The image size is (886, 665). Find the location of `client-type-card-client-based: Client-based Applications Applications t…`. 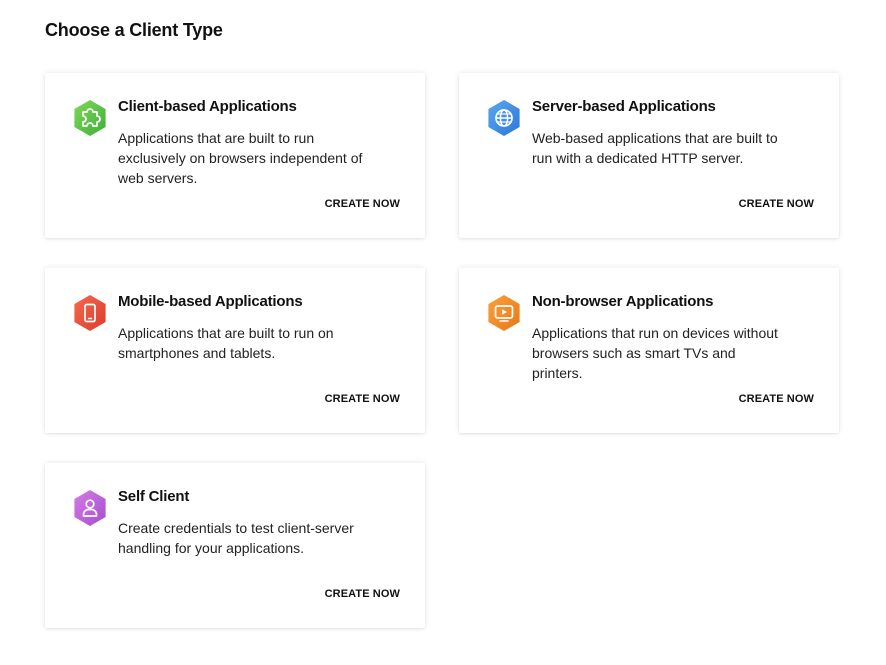

client-type-card-client-based: Client-based Applications Applications t… is located at coordinates (235, 155).